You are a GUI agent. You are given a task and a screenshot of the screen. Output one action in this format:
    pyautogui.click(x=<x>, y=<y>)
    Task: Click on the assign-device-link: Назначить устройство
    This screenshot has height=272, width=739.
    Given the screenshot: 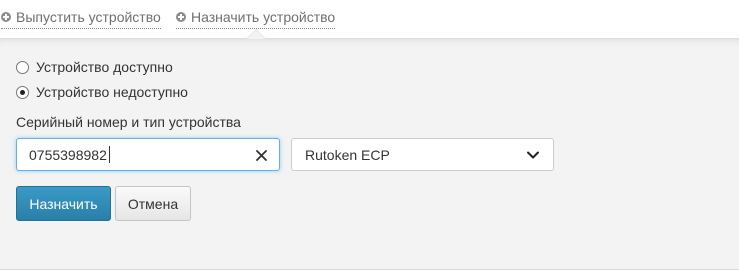 What is the action you would take?
    pyautogui.click(x=256, y=18)
    